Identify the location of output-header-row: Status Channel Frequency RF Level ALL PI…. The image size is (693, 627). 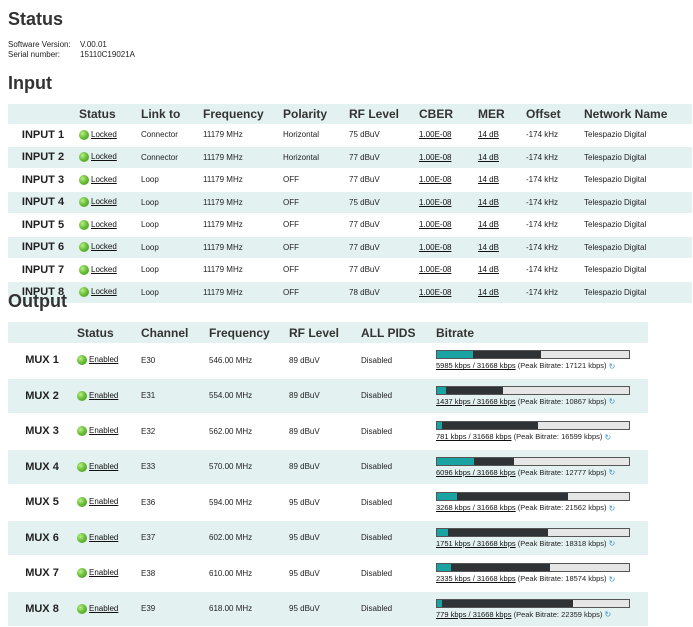
(328, 332).